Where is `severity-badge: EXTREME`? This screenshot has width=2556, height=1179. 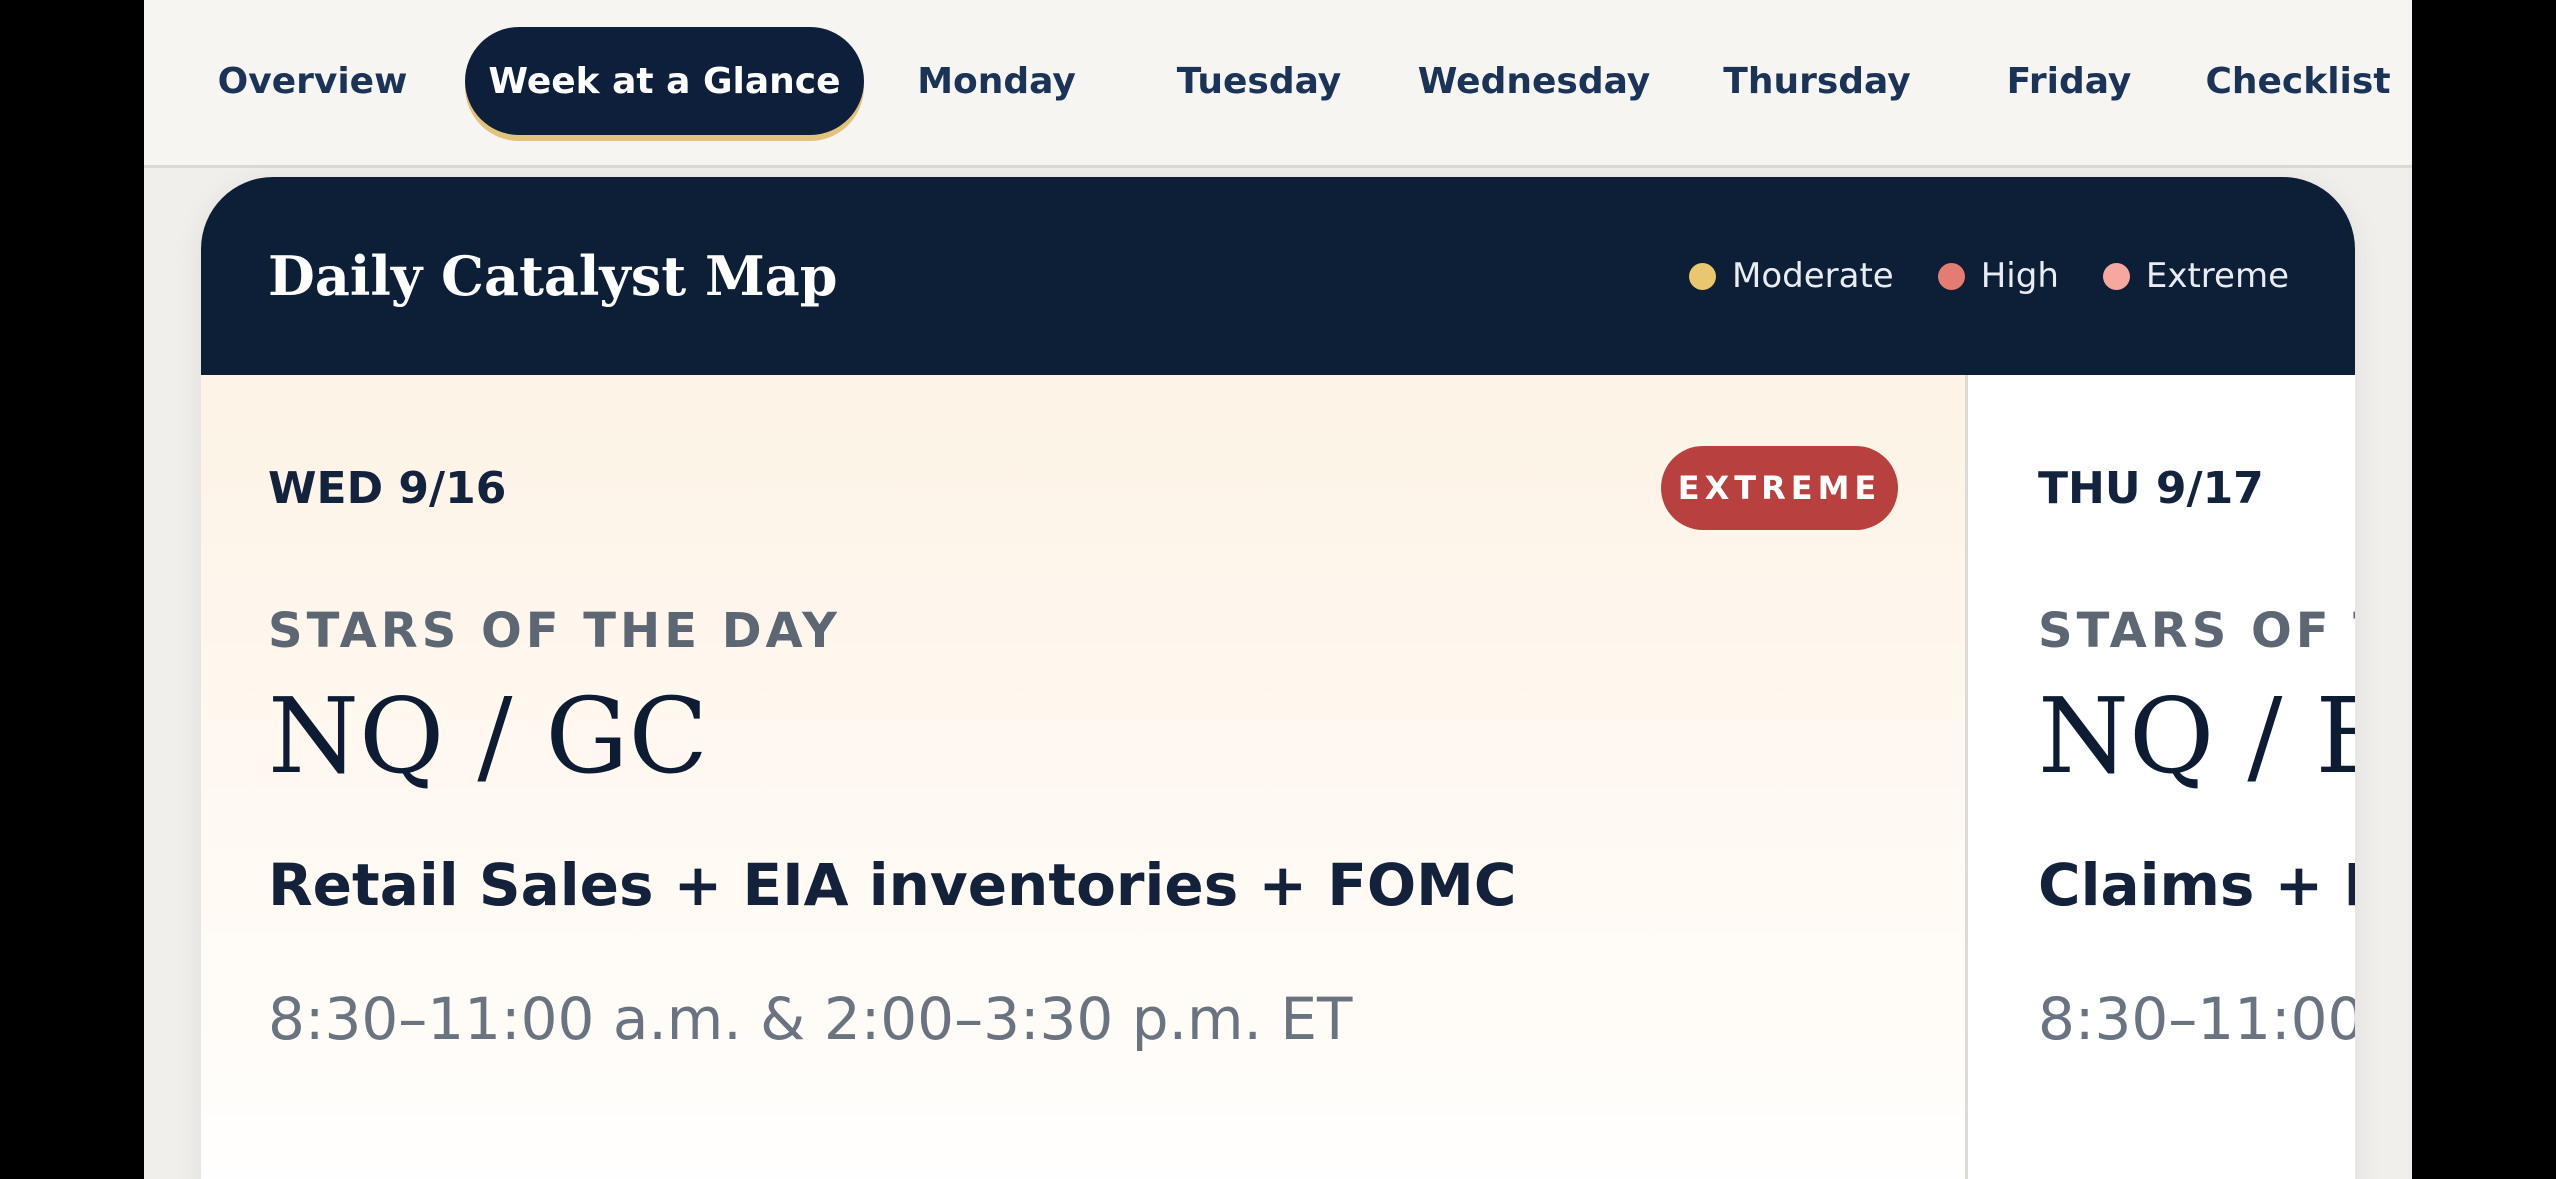 severity-badge: EXTREME is located at coordinates (1779, 488).